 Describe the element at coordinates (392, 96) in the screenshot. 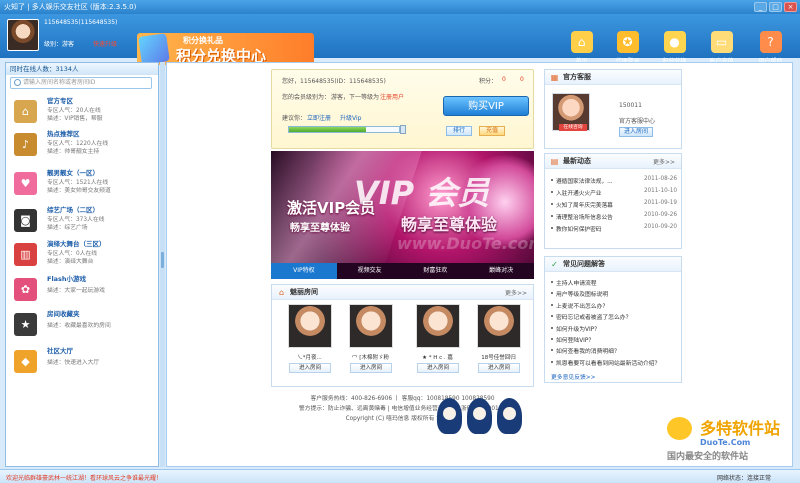

I see `register-user-link: 注册用户` at that location.